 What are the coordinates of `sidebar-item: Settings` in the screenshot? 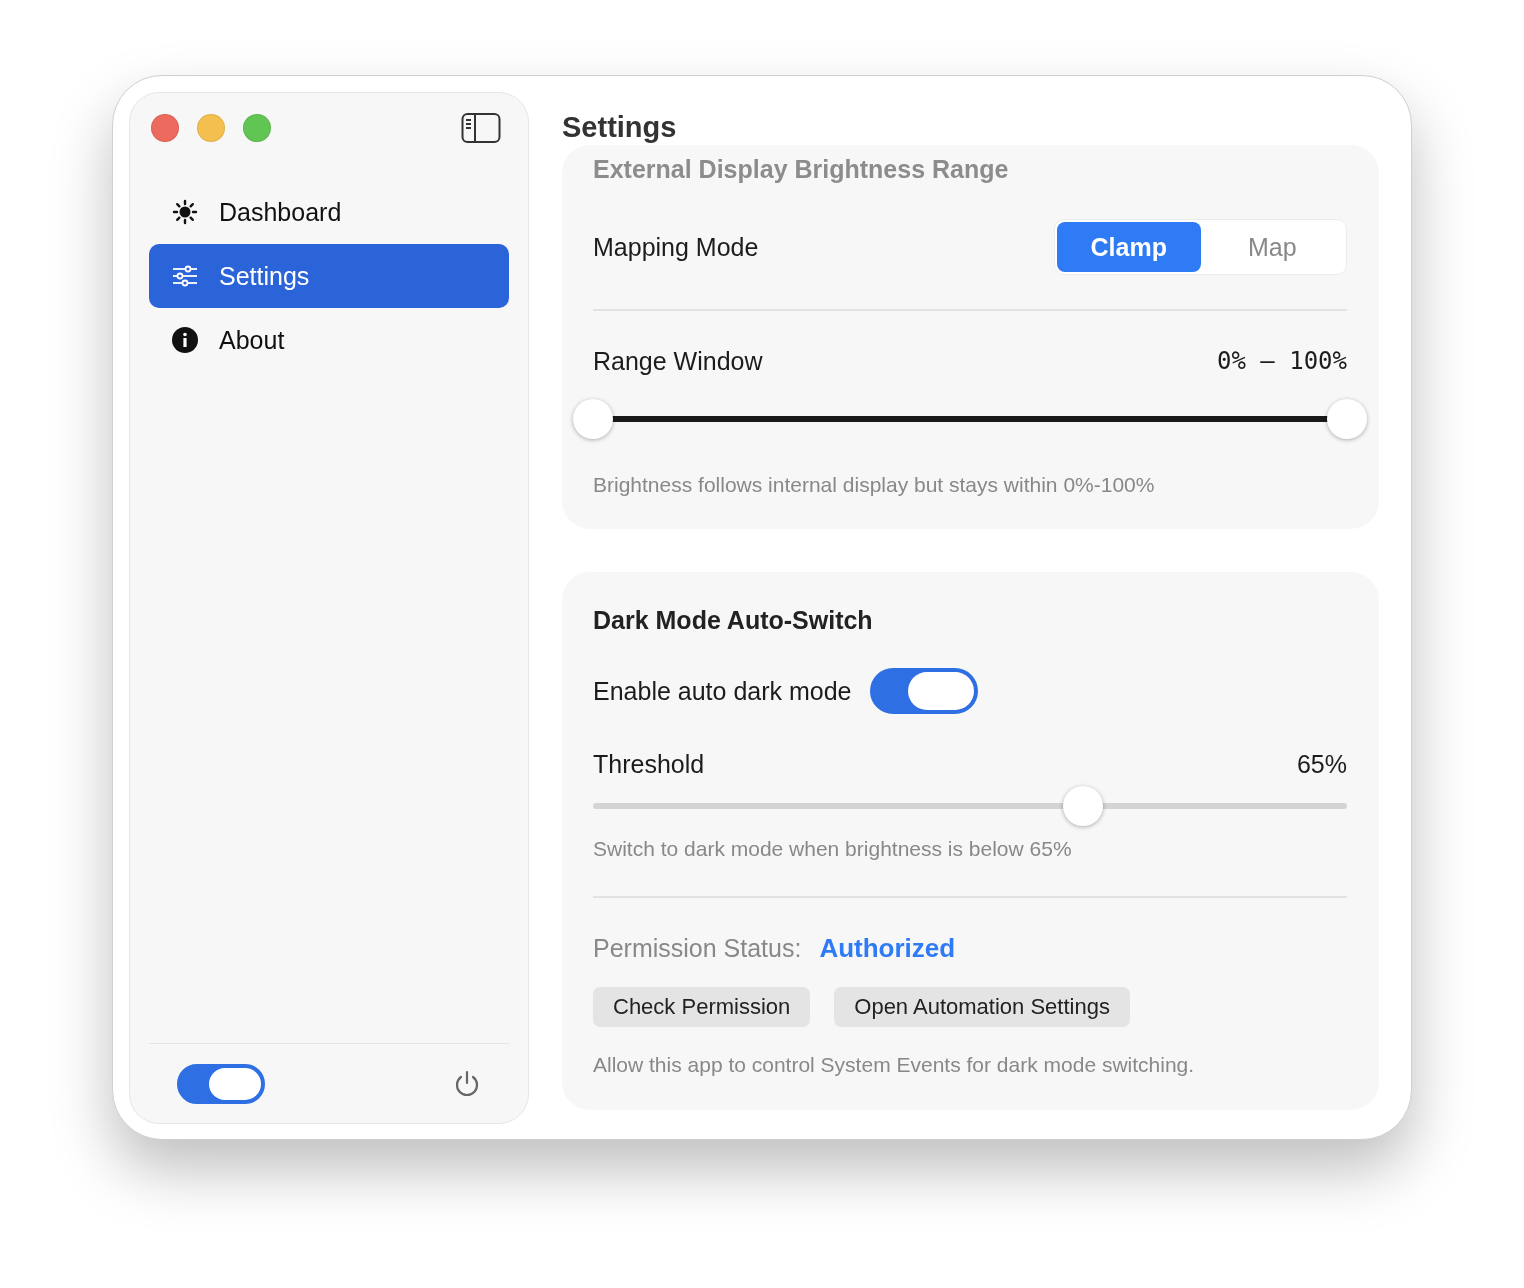 It's located at (329, 276).